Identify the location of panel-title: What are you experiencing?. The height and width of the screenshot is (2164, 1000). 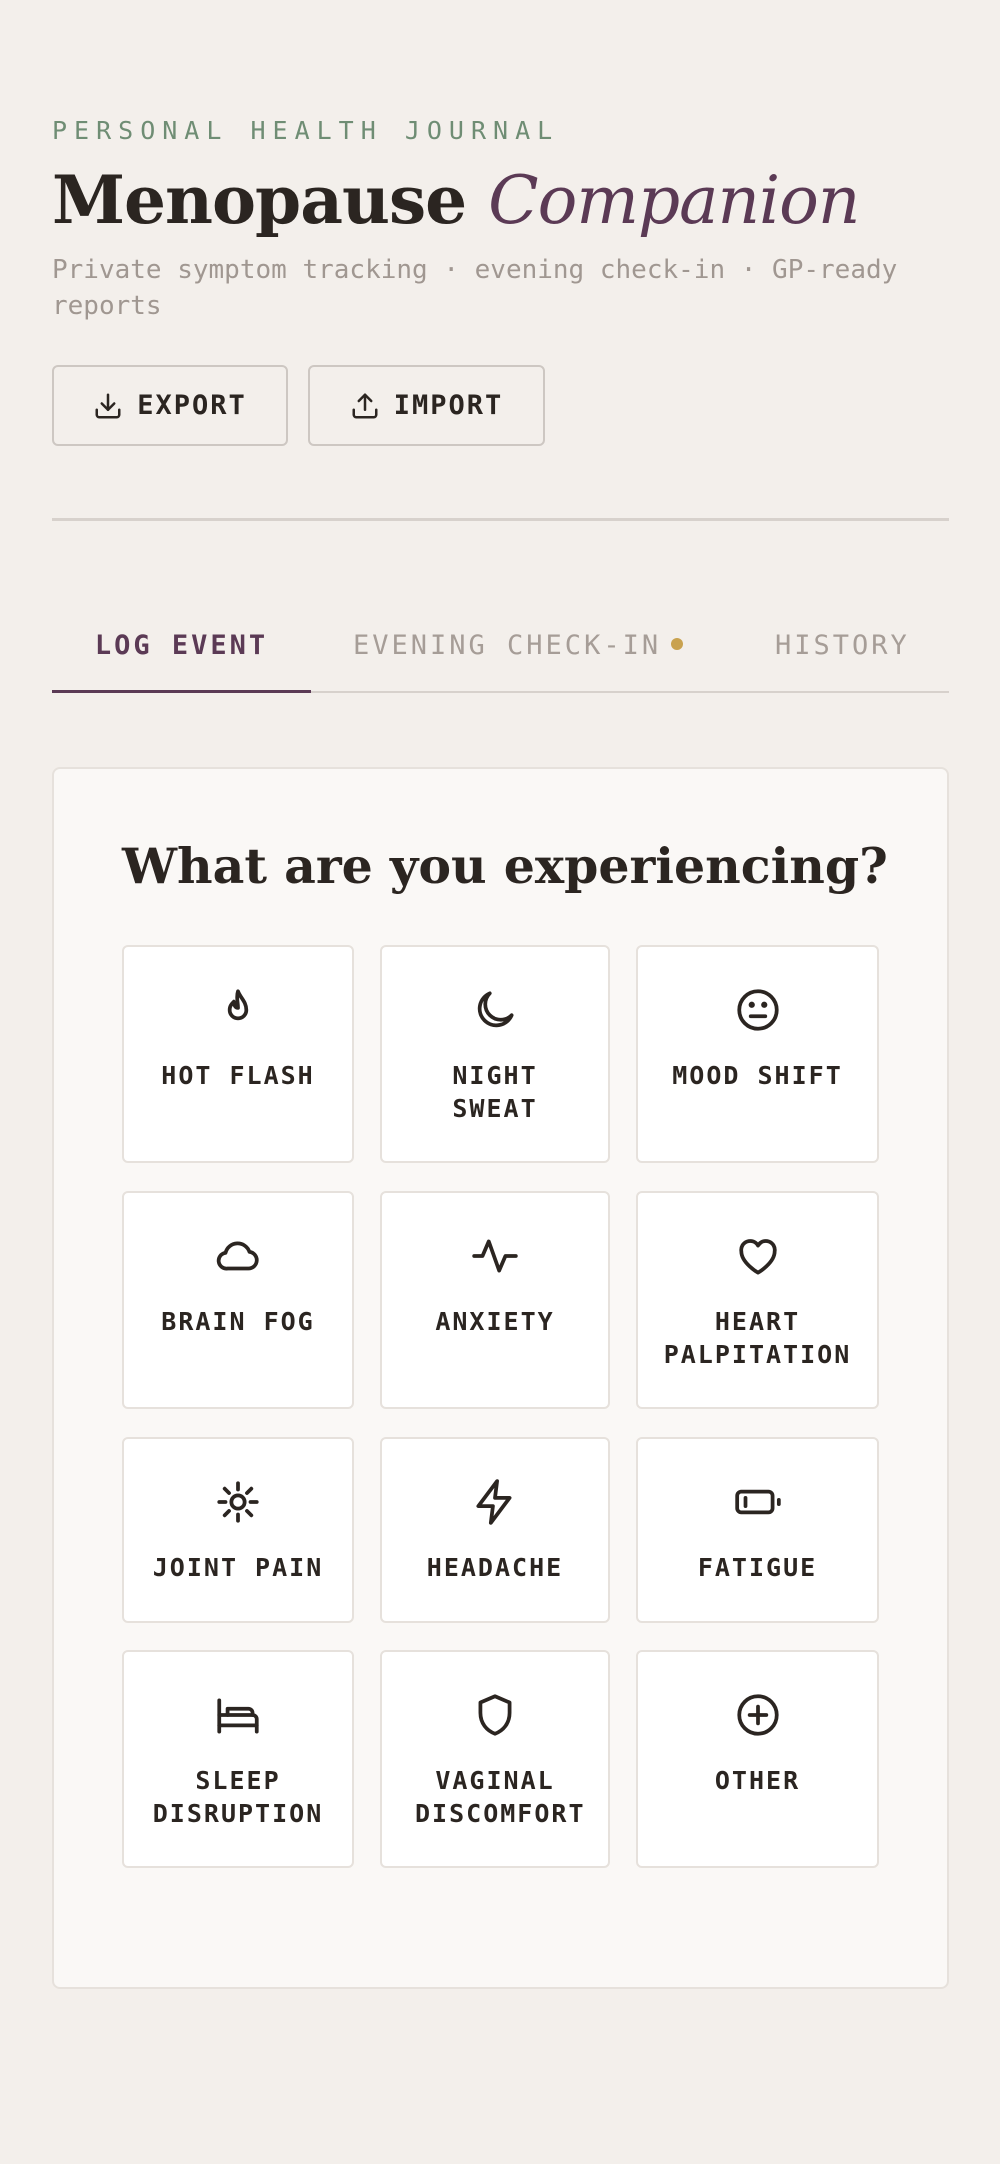
(505, 866).